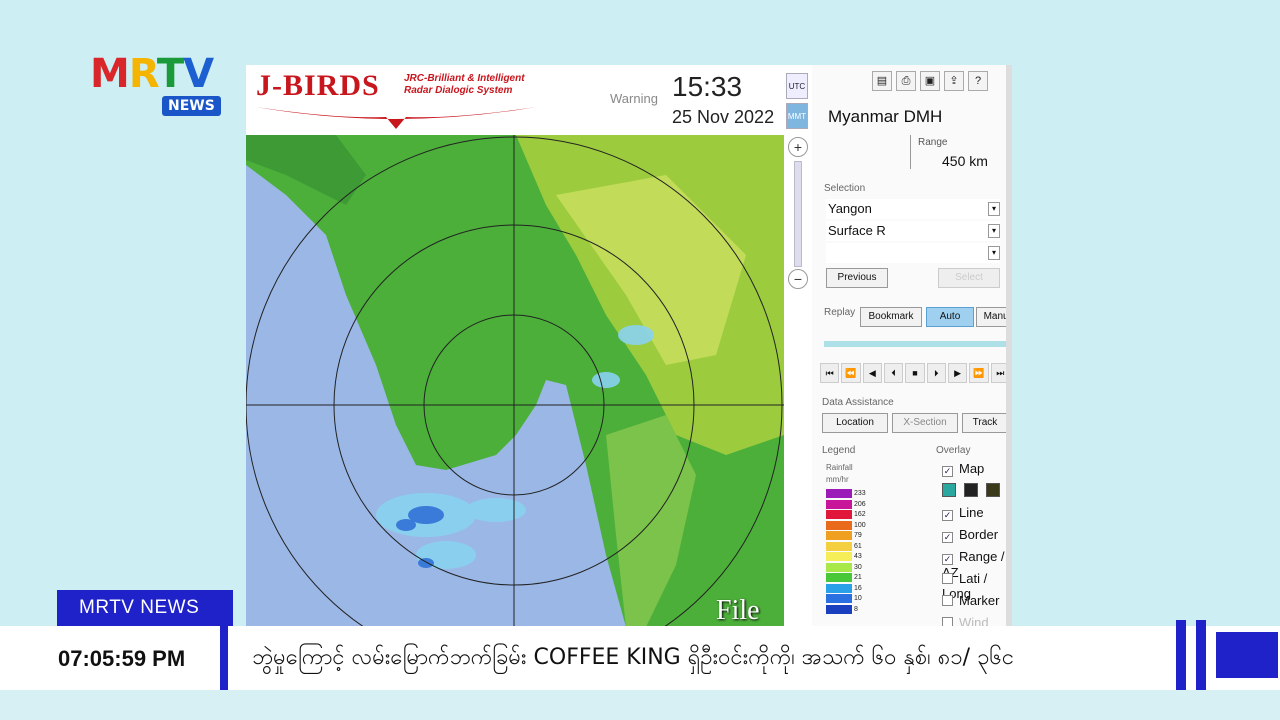 This screenshot has height=720, width=1280. What do you see at coordinates (640, 705) in the screenshot?
I see `bottom-strip` at bounding box center [640, 705].